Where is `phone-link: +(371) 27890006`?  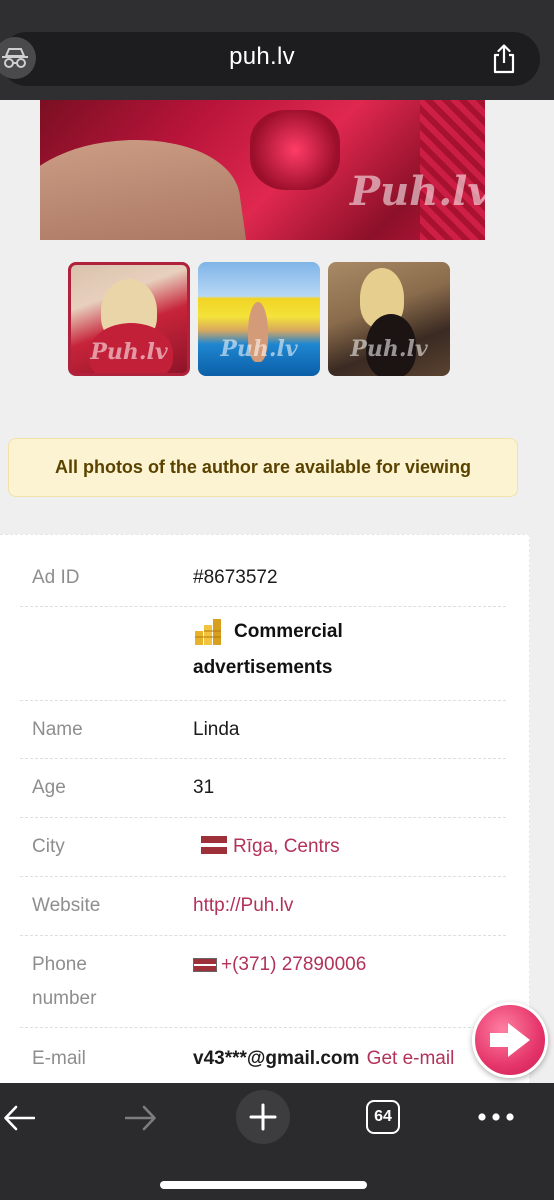
phone-link: +(371) 27890006 is located at coordinates (279, 965).